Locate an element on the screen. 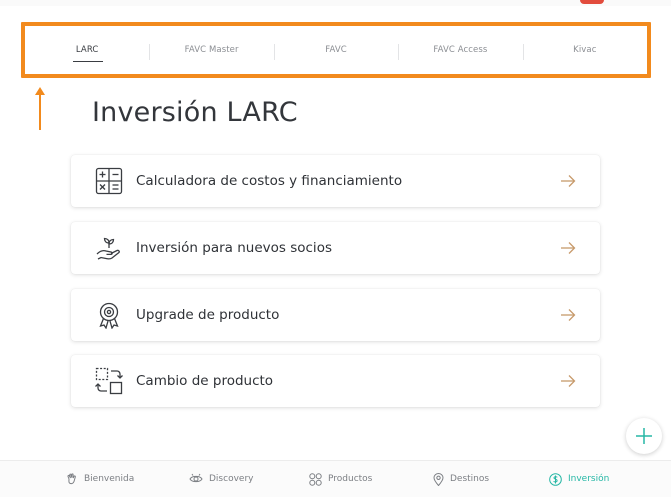 This screenshot has height=497, width=671. tab-larc: LARC is located at coordinates (87, 50).